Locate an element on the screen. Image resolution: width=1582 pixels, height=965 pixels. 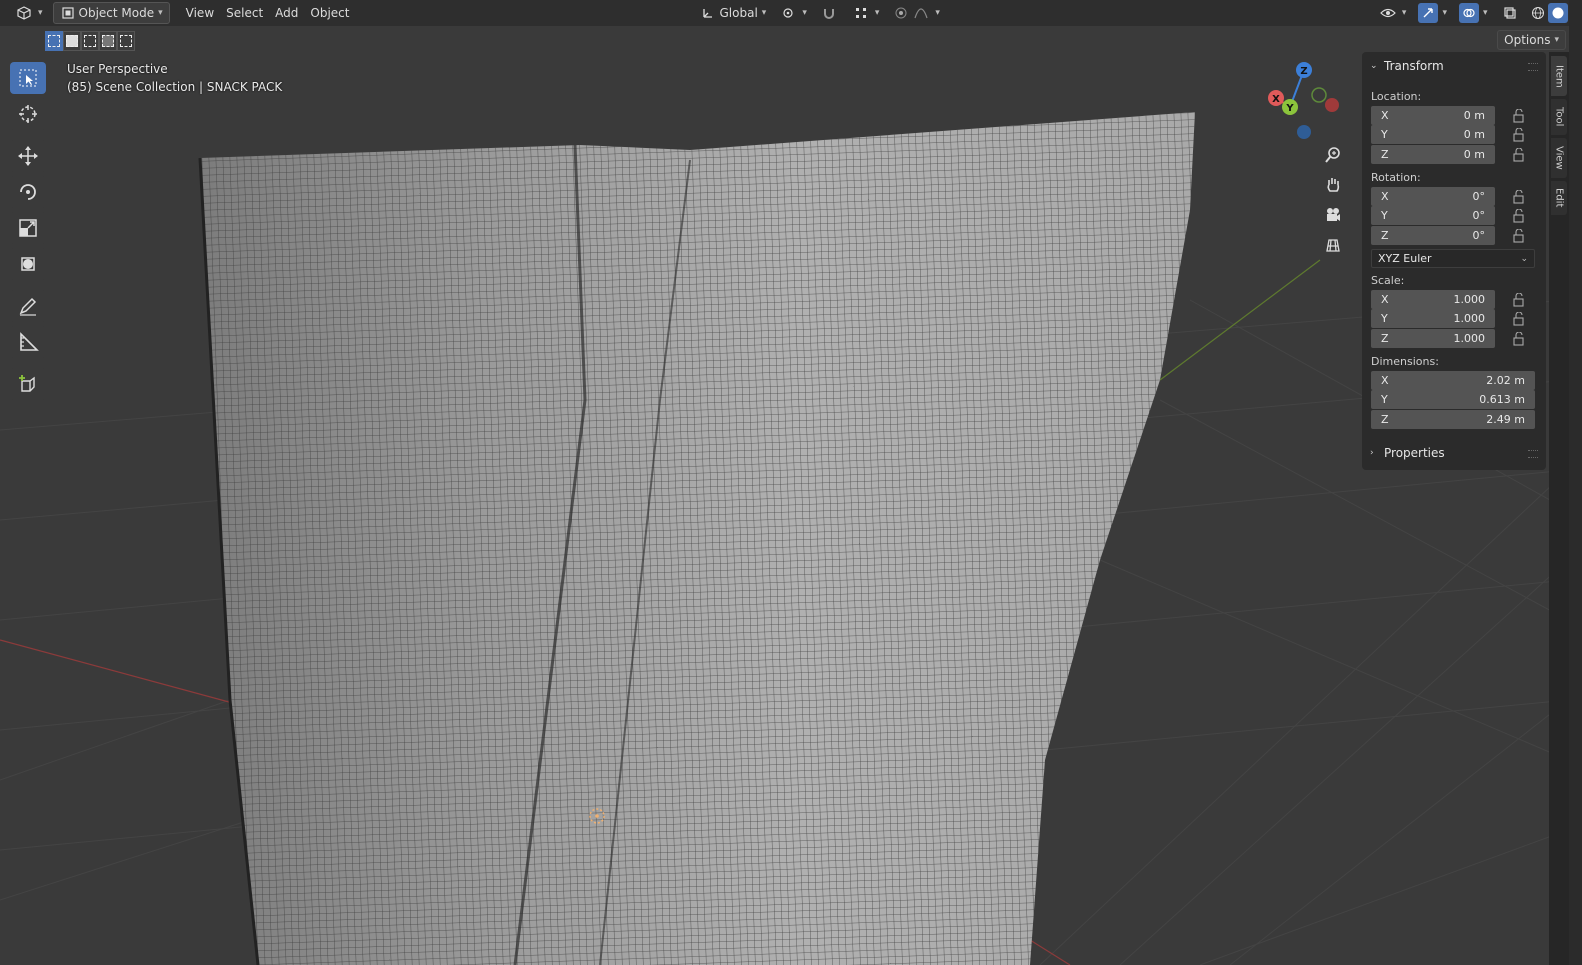
transform-panel-header: ⌄ Transform is located at coordinates (1407, 66).